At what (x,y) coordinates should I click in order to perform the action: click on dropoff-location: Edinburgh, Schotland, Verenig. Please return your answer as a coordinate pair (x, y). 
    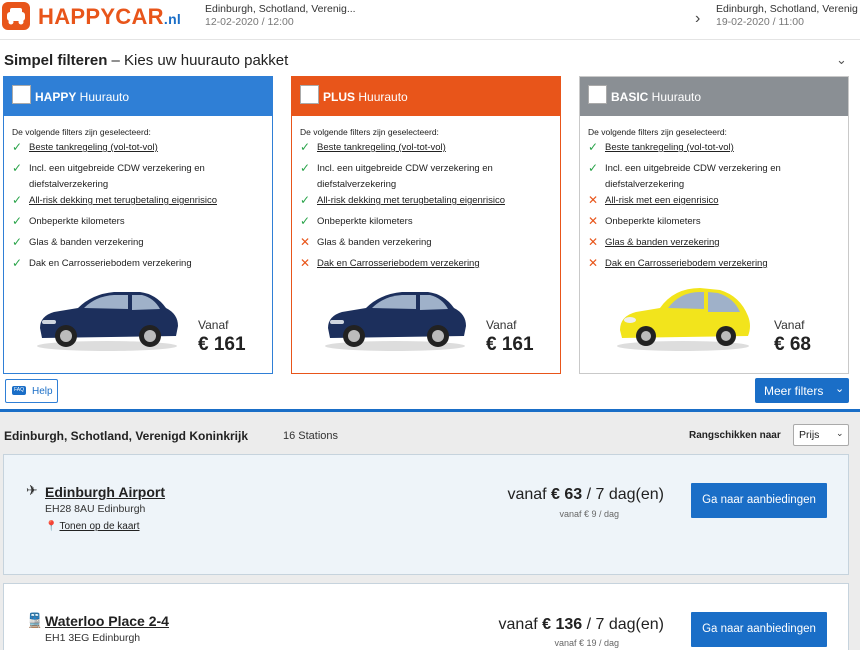
    Looking at the image, I should click on (787, 9).